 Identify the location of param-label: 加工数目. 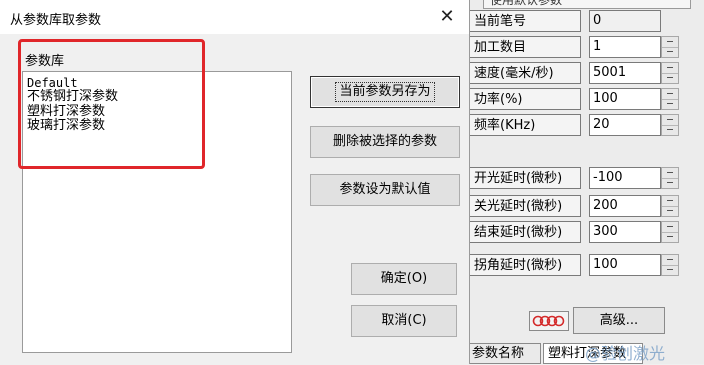
(524, 47).